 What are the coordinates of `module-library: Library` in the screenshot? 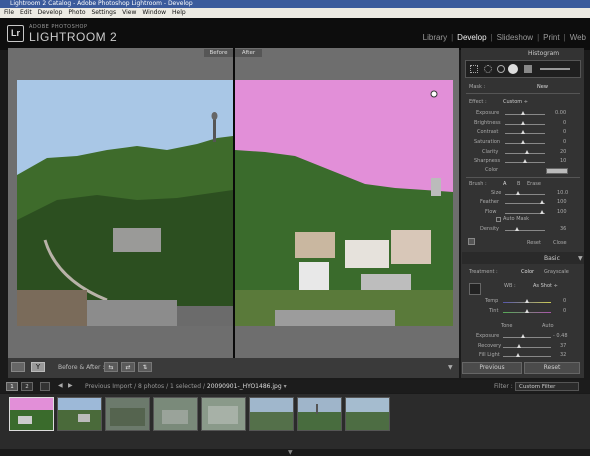 It's located at (435, 37).